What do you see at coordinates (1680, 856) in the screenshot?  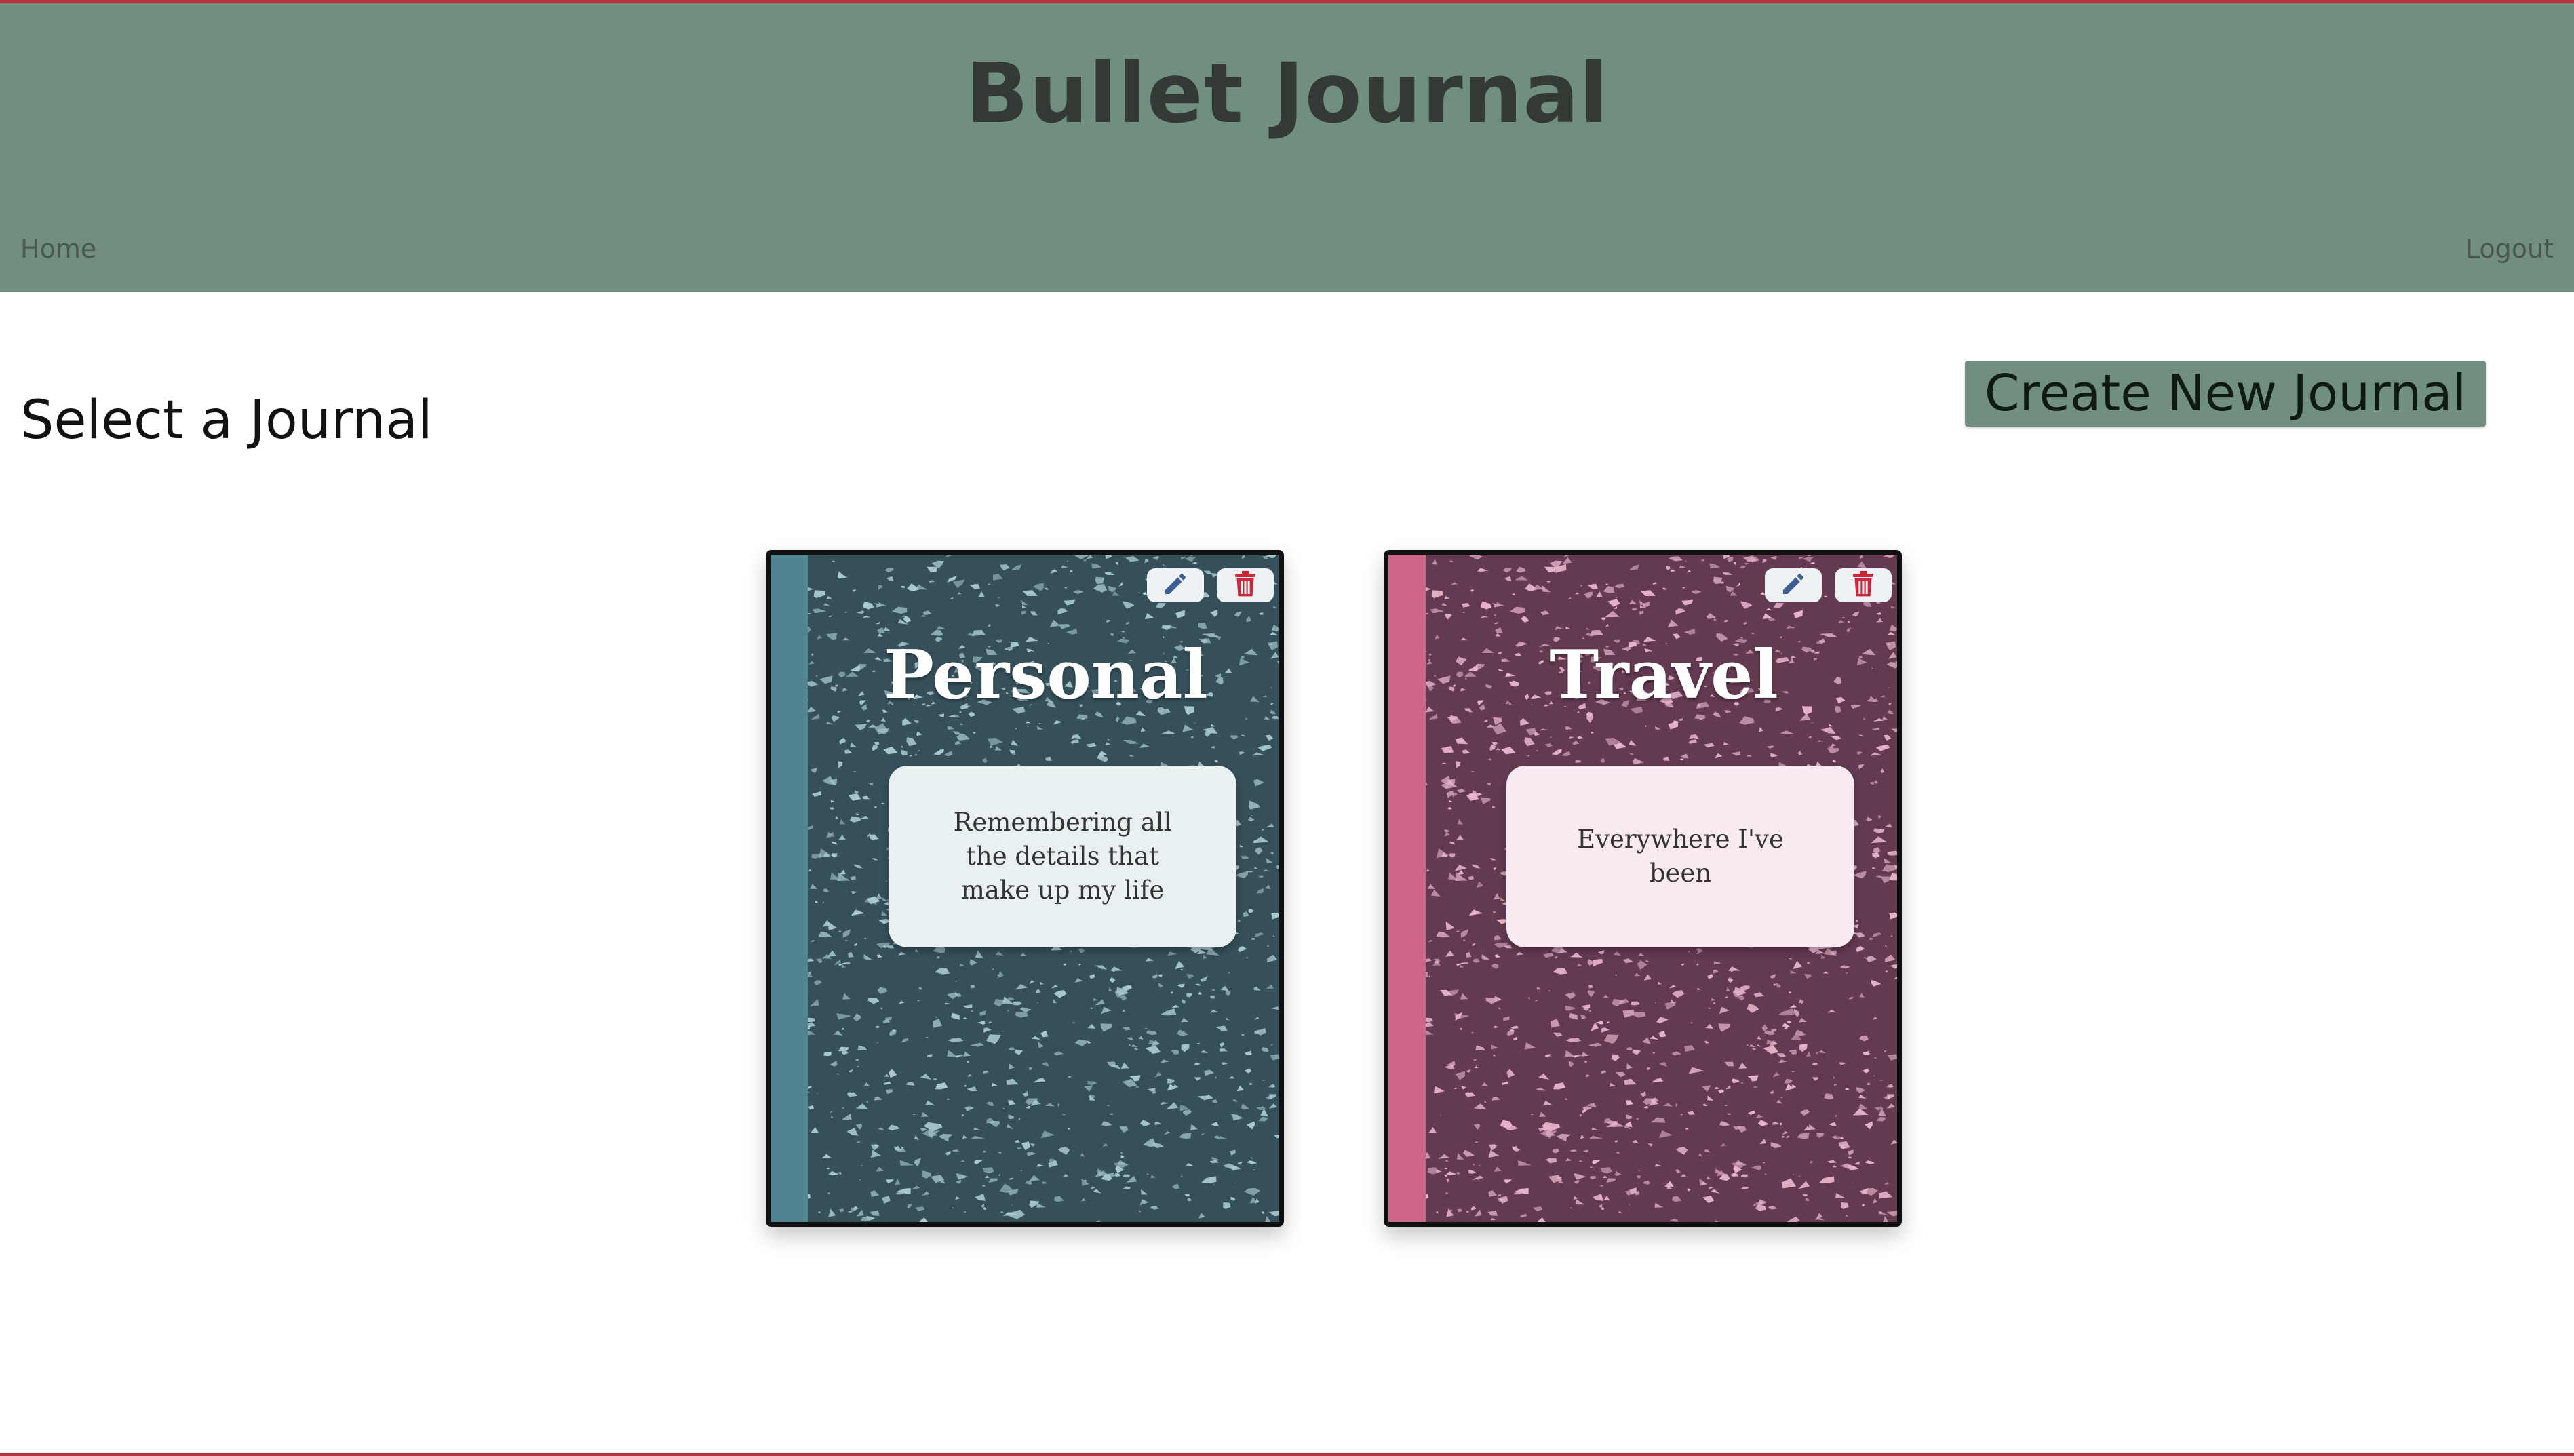 I see `journal-description: Everywhere I've been` at bounding box center [1680, 856].